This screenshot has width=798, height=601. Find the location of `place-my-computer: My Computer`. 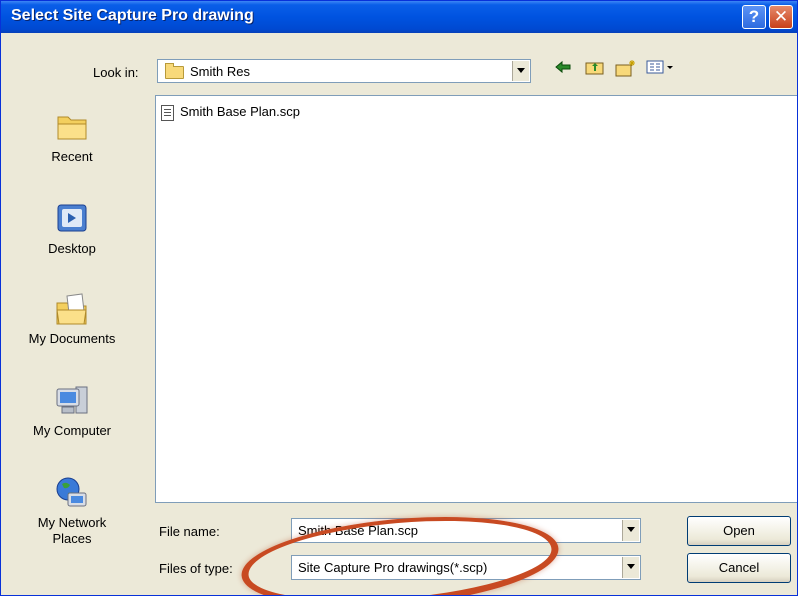

place-my-computer: My Computer is located at coordinates (72, 411).